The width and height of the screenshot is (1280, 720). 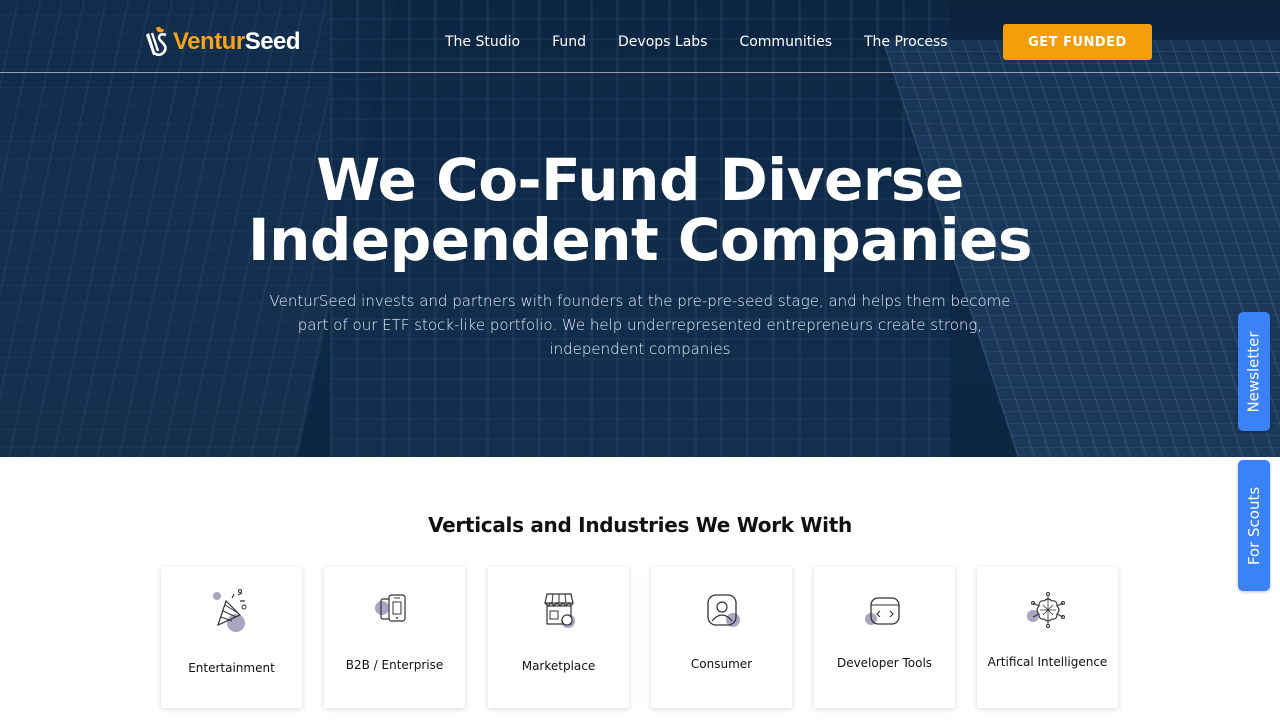 I want to click on user-profile-icon, so click(x=723, y=610).